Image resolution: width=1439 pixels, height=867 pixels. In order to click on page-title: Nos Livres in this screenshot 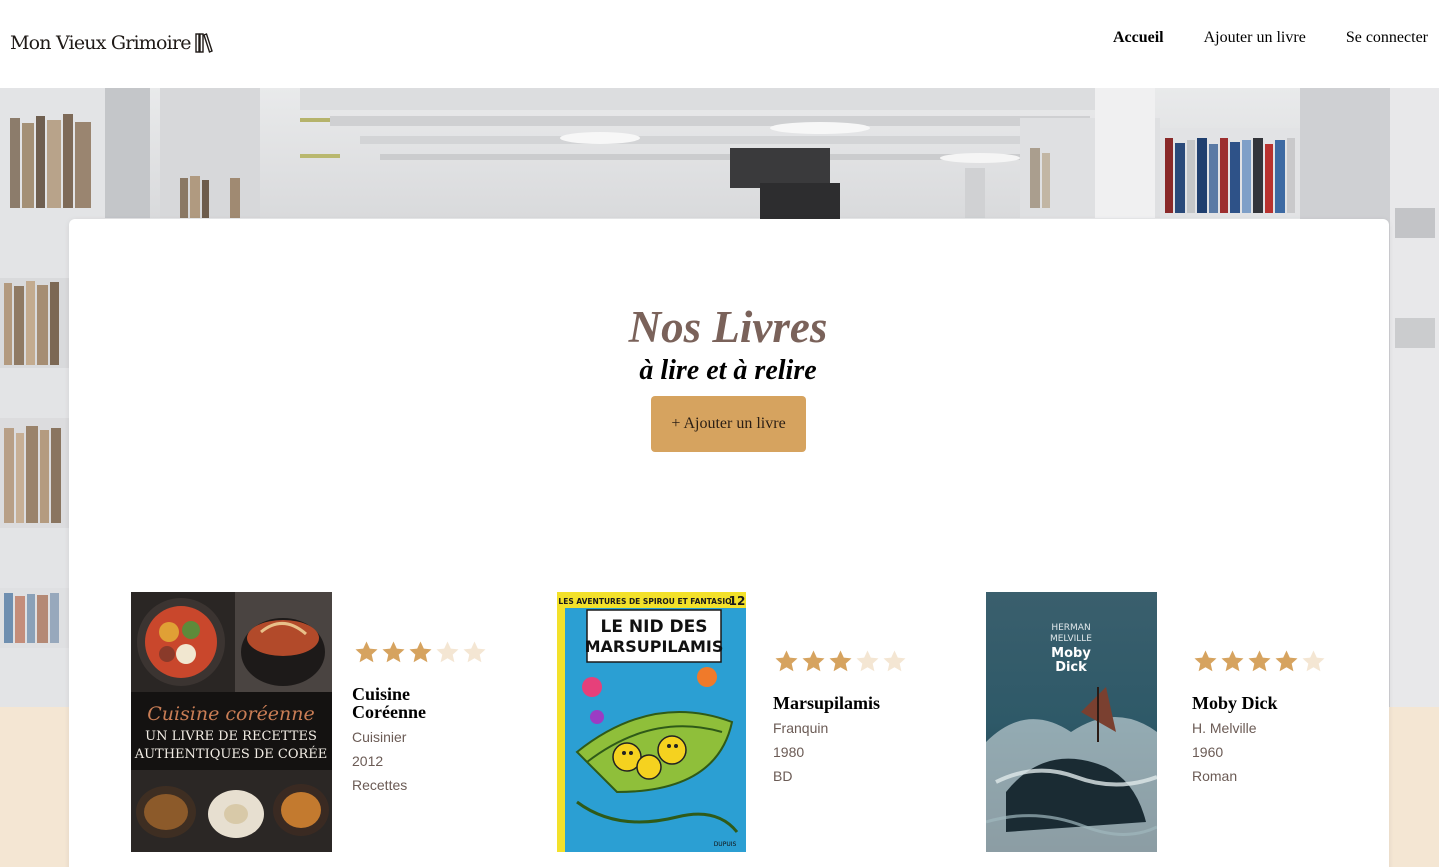, I will do `click(728, 327)`.